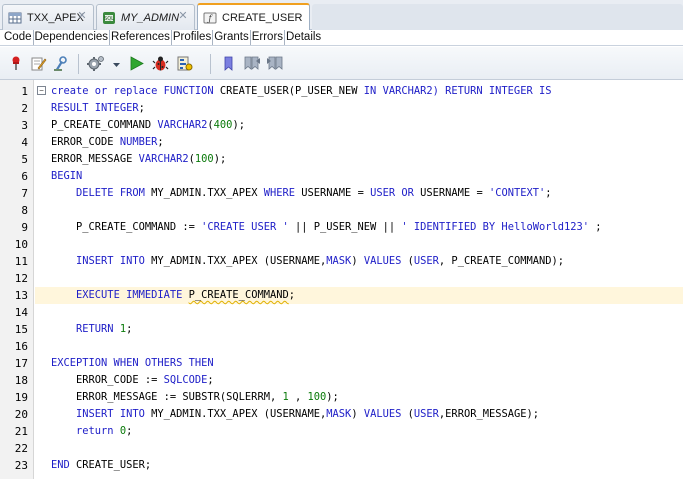 The image size is (683, 479). Describe the element at coordinates (21, 414) in the screenshot. I see `line-number: 20` at that location.